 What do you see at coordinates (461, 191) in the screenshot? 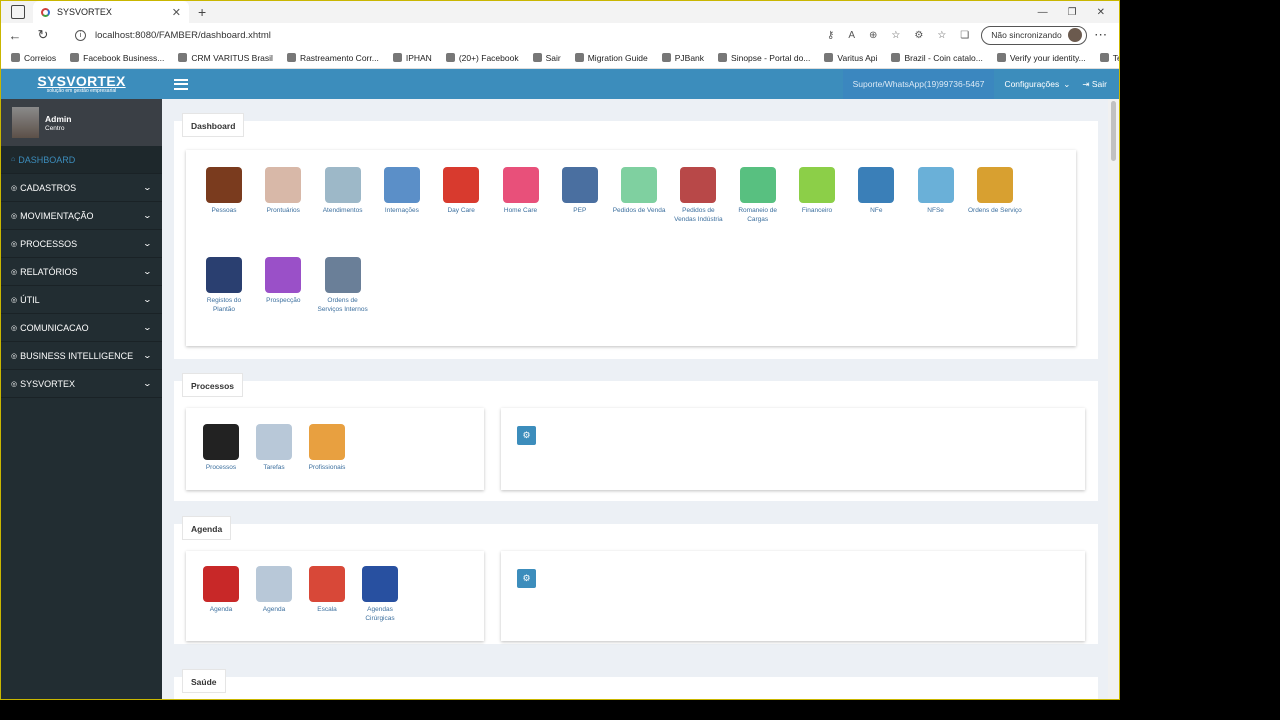
I see `tile-day-care: Day Care` at bounding box center [461, 191].